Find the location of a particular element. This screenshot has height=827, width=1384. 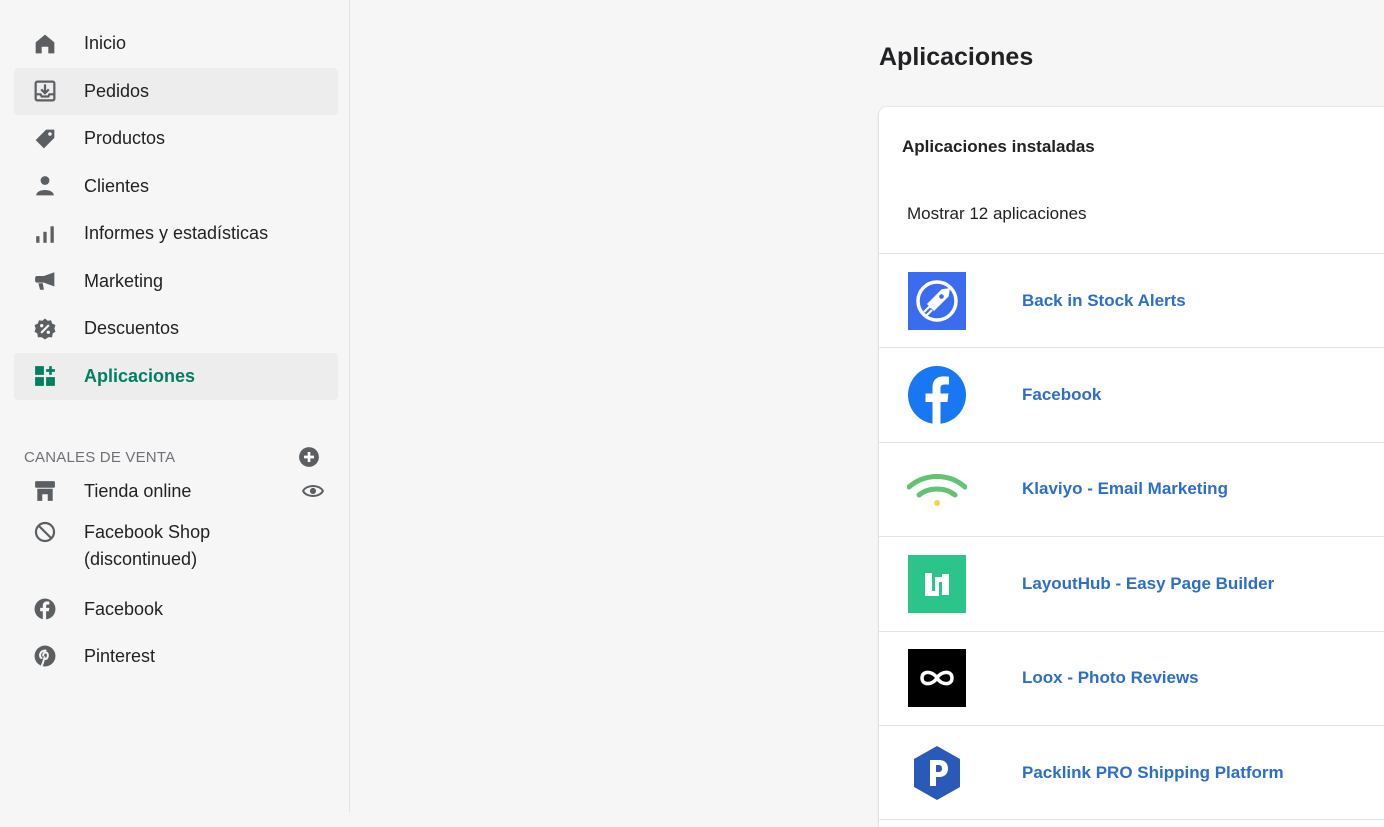

channel-label-line1: Facebook Shop is located at coordinates (147, 532).